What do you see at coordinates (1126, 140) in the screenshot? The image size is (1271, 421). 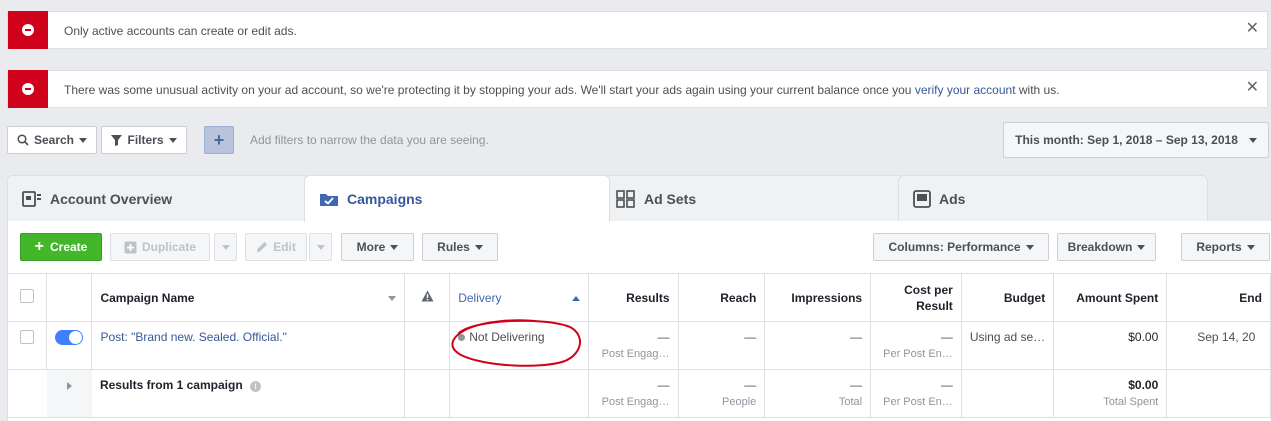 I see `date-range-label: This month: Sep 1, 2018 – Sep 13, 2018` at bounding box center [1126, 140].